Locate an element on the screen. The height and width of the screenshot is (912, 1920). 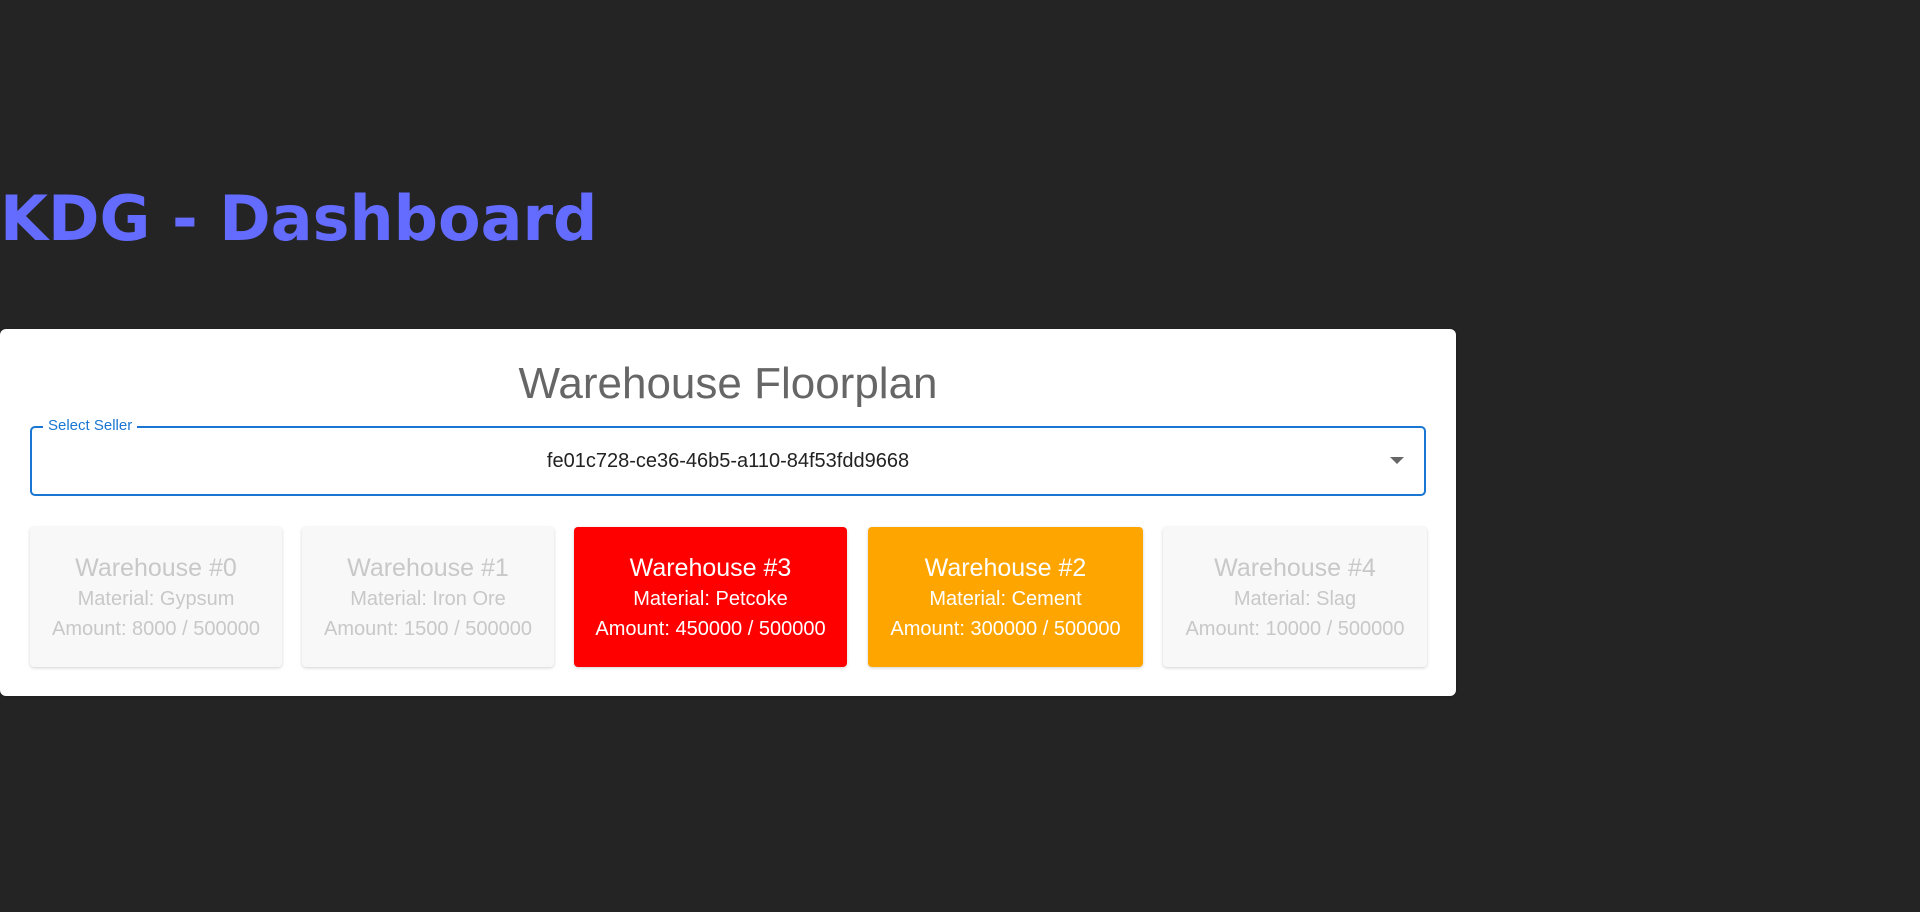
warehouse-amount: Amount: 10000 / 500000 is located at coordinates (1295, 629).